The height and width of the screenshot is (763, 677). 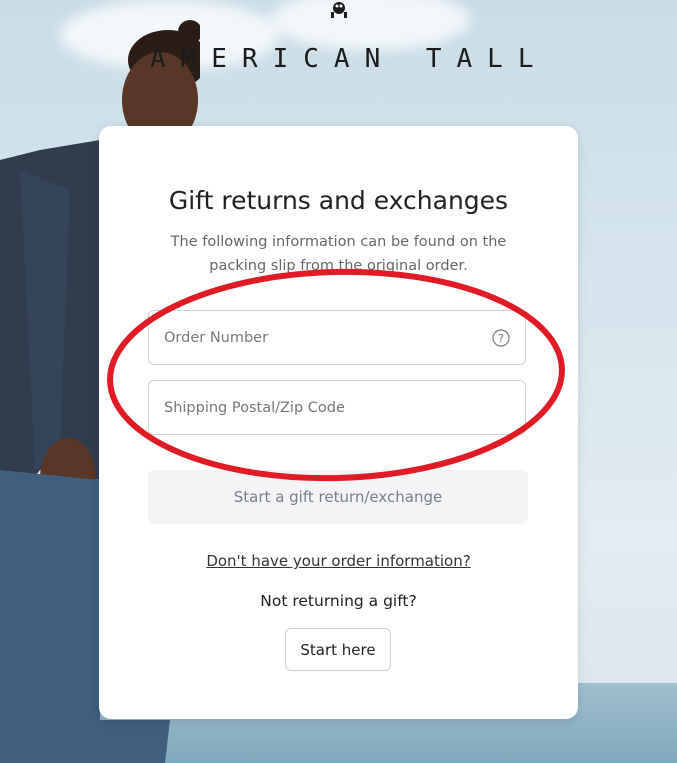 What do you see at coordinates (321, 407) in the screenshot?
I see `zip-code-input` at bounding box center [321, 407].